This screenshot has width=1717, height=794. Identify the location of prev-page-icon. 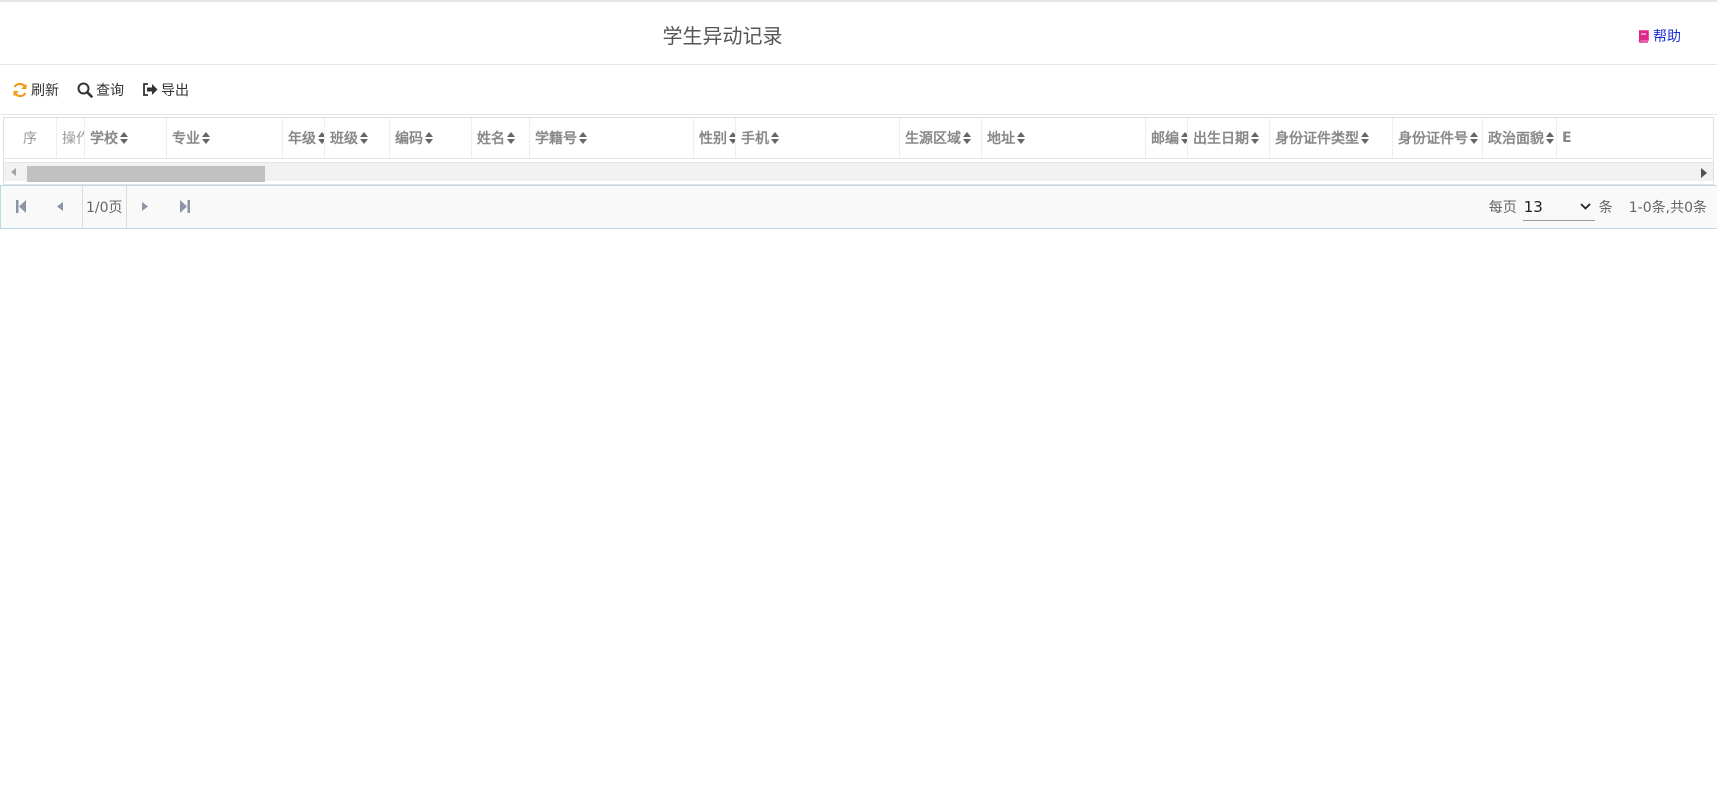
(60, 206).